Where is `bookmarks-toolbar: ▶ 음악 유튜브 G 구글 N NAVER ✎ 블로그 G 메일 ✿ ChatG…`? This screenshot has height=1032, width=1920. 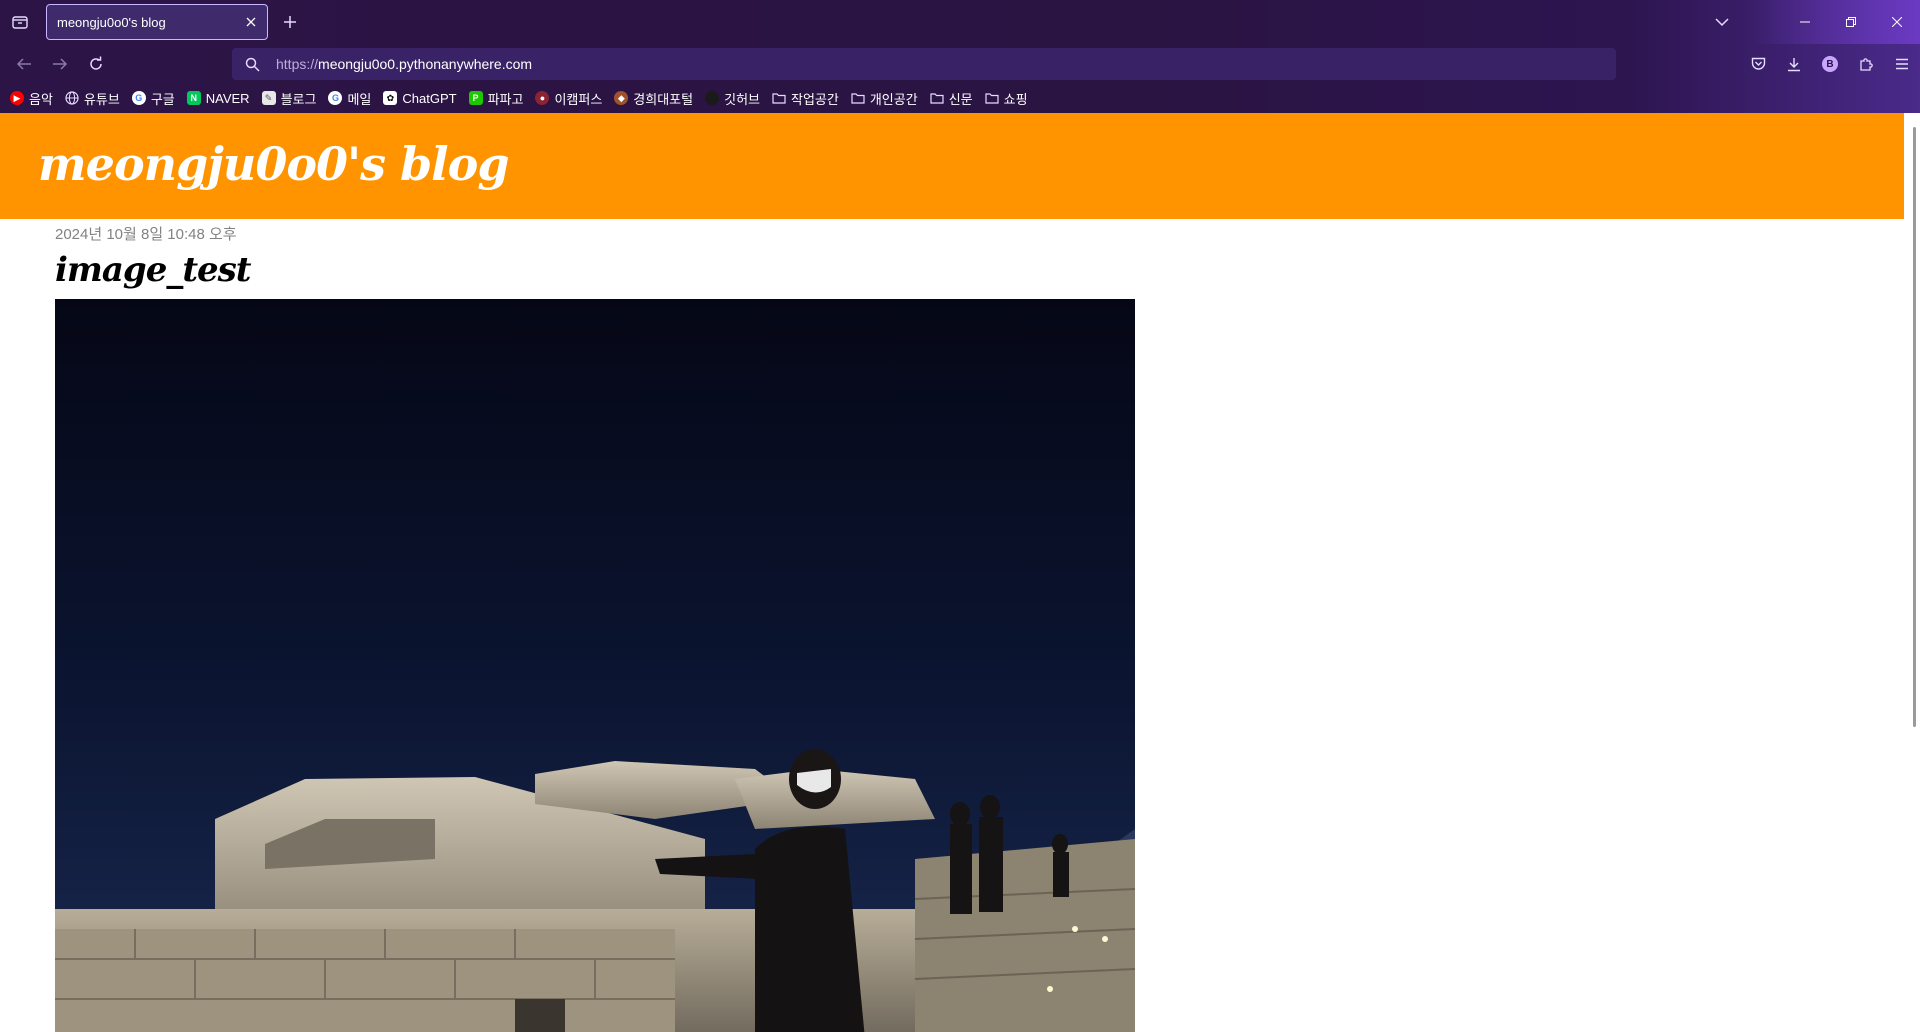
bookmarks-toolbar: ▶ 음악 유튜브 G 구글 N NAVER ✎ 블로그 G 메일 ✿ ChatG… is located at coordinates (960, 98).